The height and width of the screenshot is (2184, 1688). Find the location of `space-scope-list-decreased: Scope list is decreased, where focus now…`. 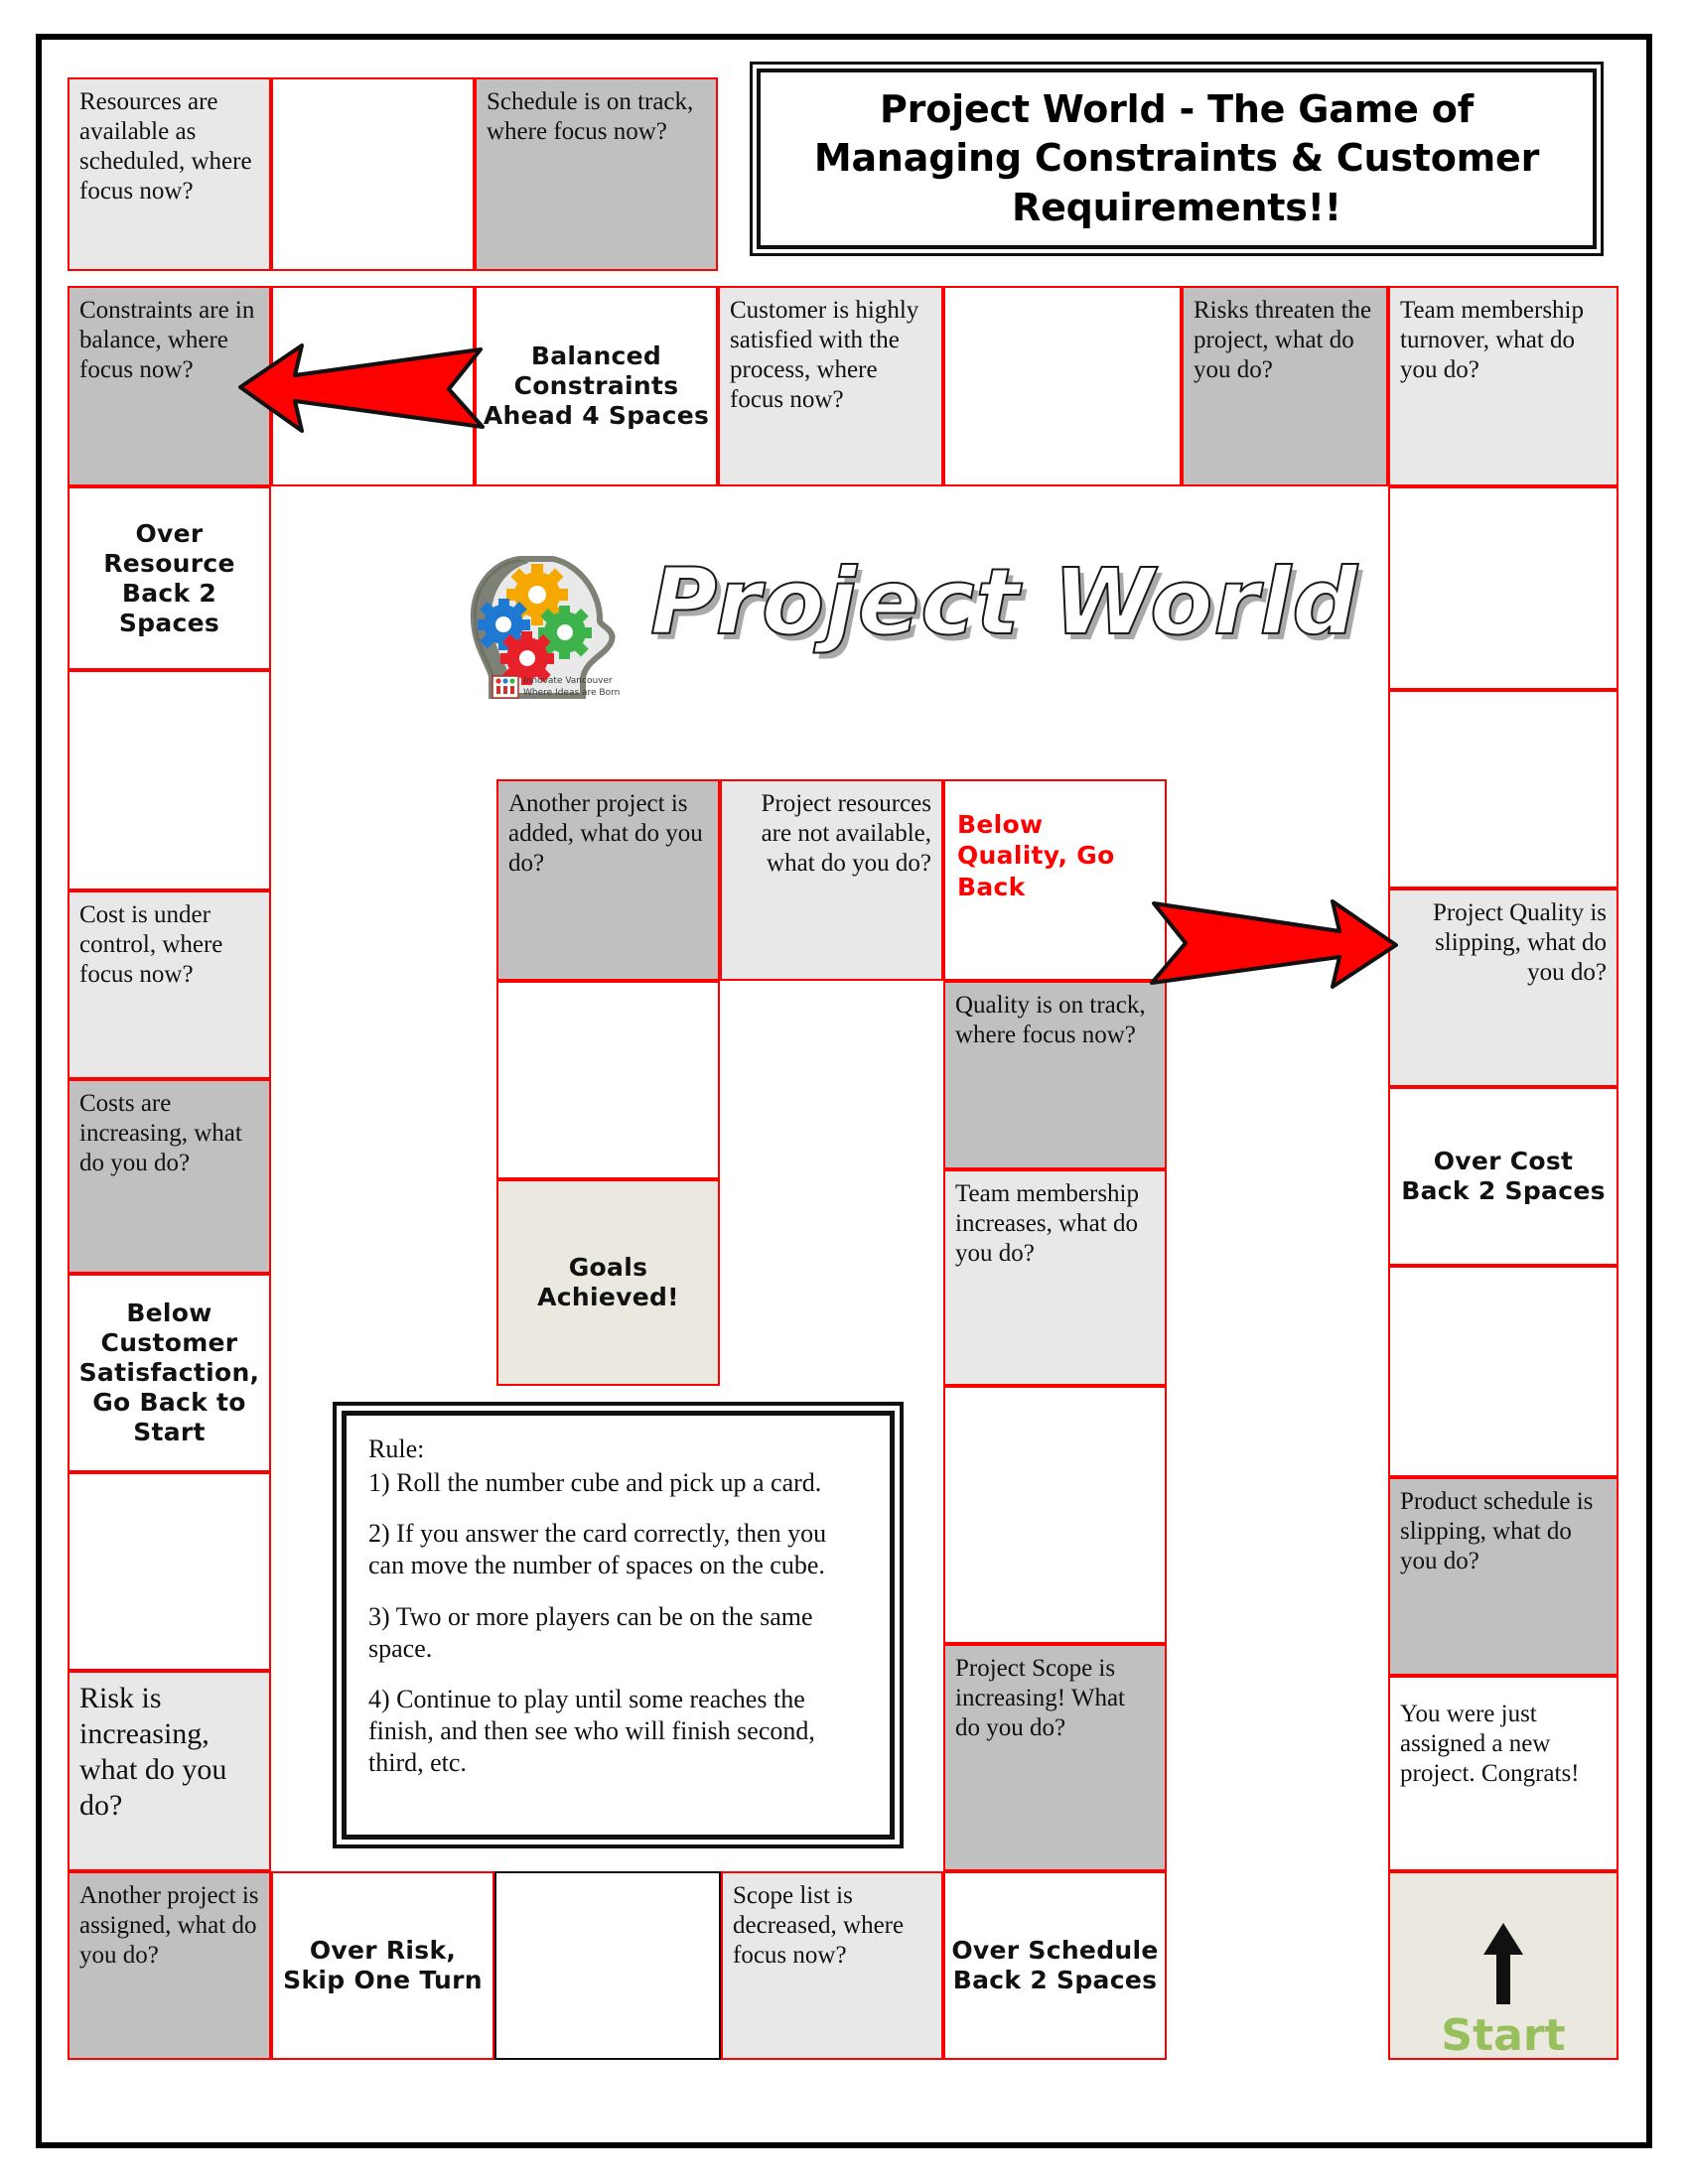

space-scope-list-decreased: Scope list is decreased, where focus now… is located at coordinates (832, 1965).